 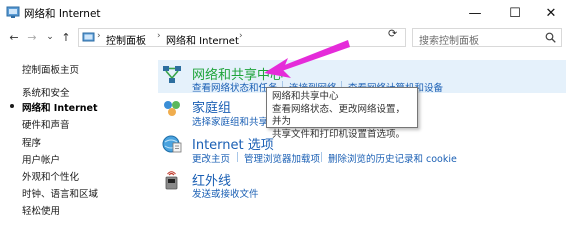 I want to click on title-bar: 网络和 Internet — ☐ ✕, so click(x=283, y=13).